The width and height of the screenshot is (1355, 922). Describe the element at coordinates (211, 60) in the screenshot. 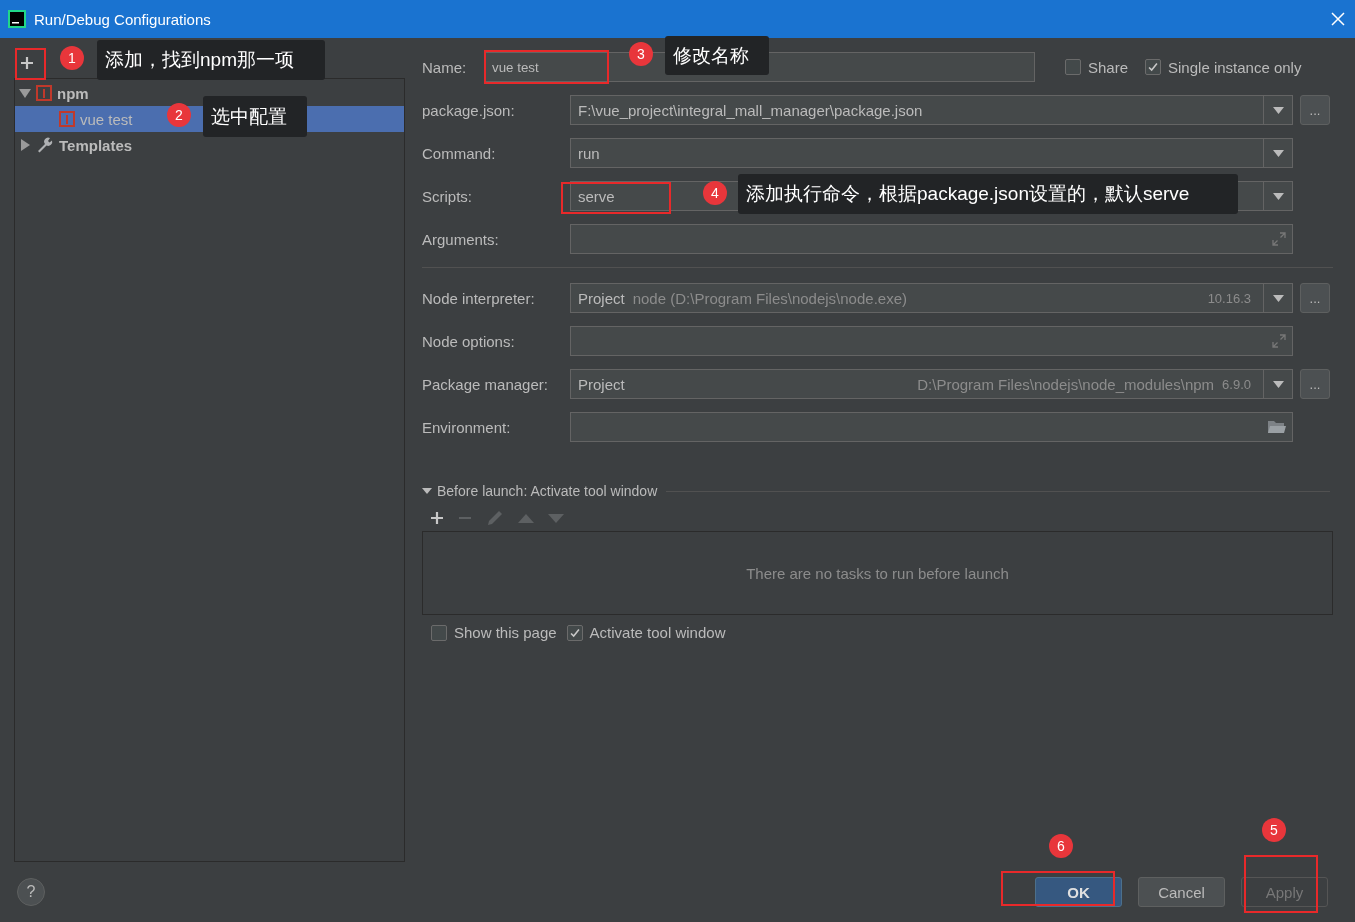

I see `annotation-tooltip: 添加，找到npm那一项` at that location.